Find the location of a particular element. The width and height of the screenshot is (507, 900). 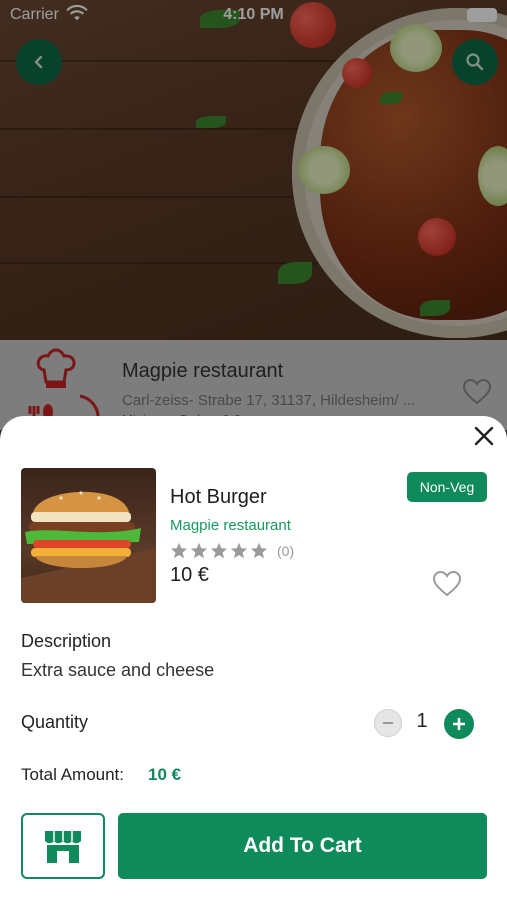

description-text: Extra sauce and cheese is located at coordinates (118, 670).